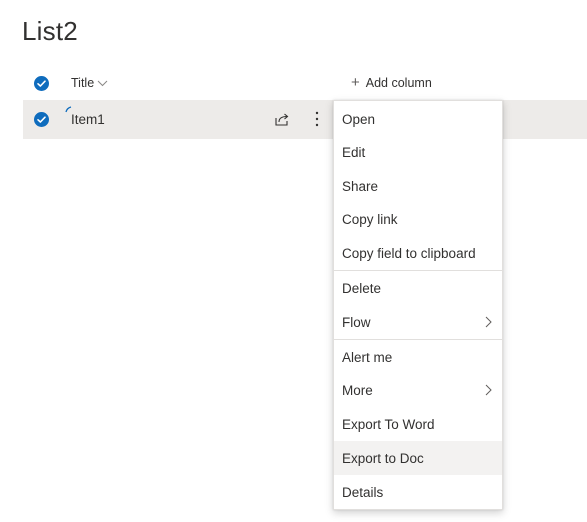 The width and height of the screenshot is (587, 522). What do you see at coordinates (383, 458) in the screenshot?
I see `menu-item-label: Export to Doc` at bounding box center [383, 458].